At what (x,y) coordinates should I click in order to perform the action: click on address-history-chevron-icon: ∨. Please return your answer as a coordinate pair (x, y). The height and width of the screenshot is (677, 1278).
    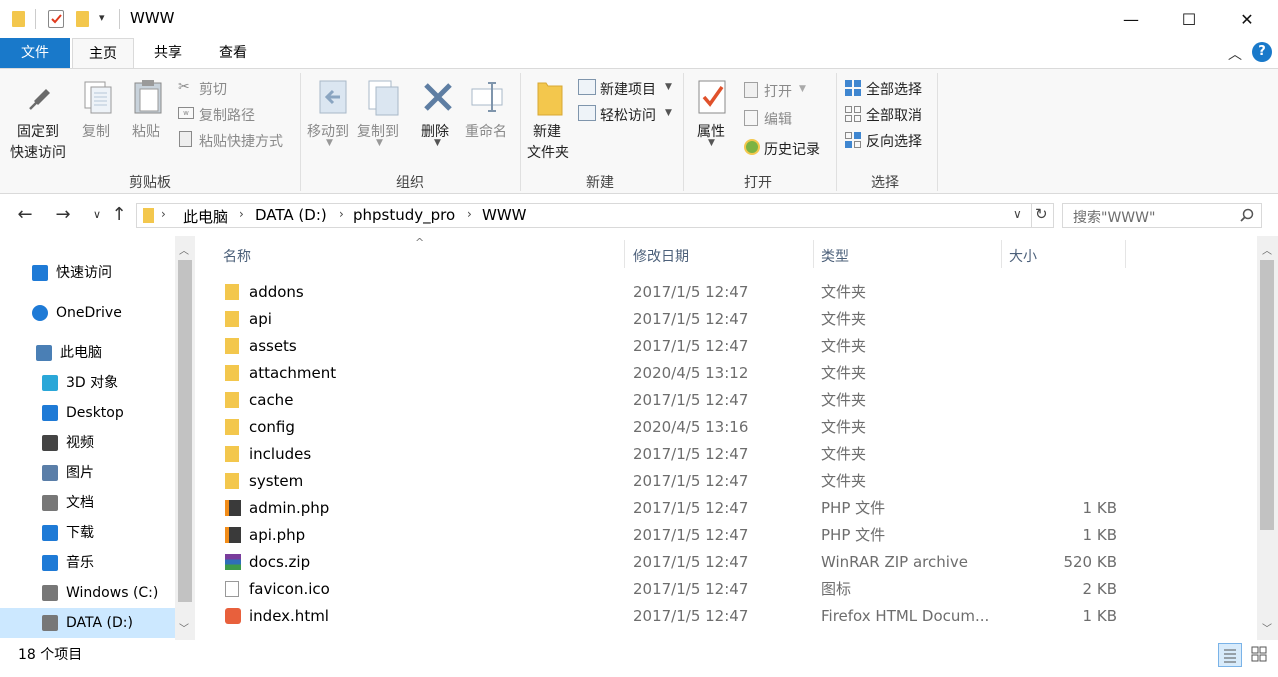
    Looking at the image, I should click on (1017, 214).